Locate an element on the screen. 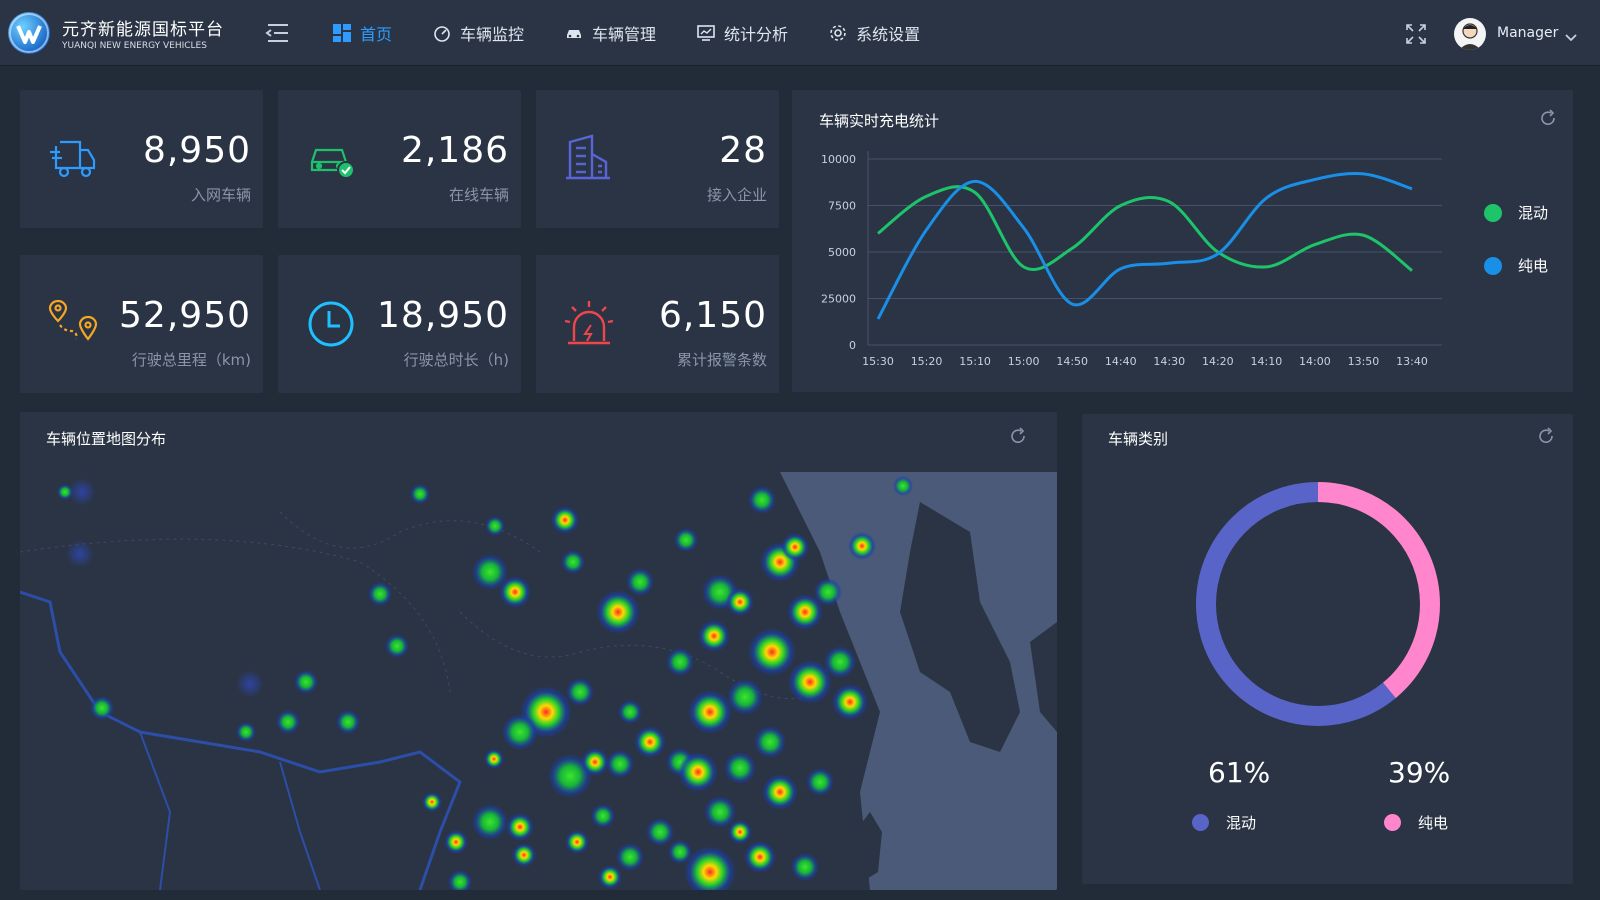 This screenshot has height=900, width=1600. kpi-value: 2,186 is located at coordinates (454, 150).